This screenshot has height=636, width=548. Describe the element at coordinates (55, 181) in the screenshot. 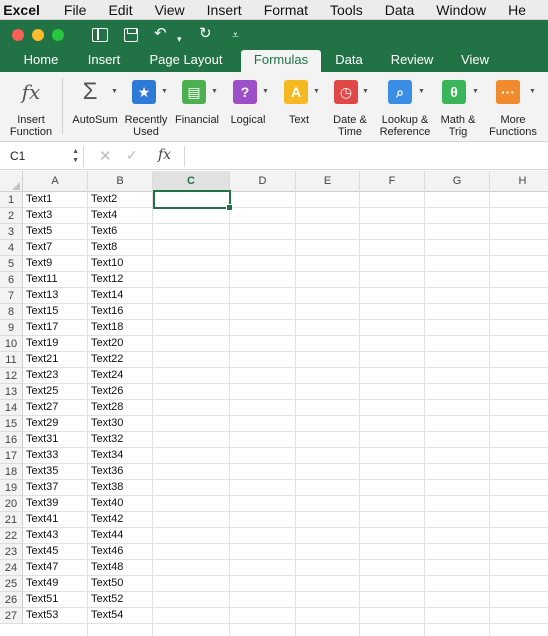

I see `column-header-a: A` at that location.